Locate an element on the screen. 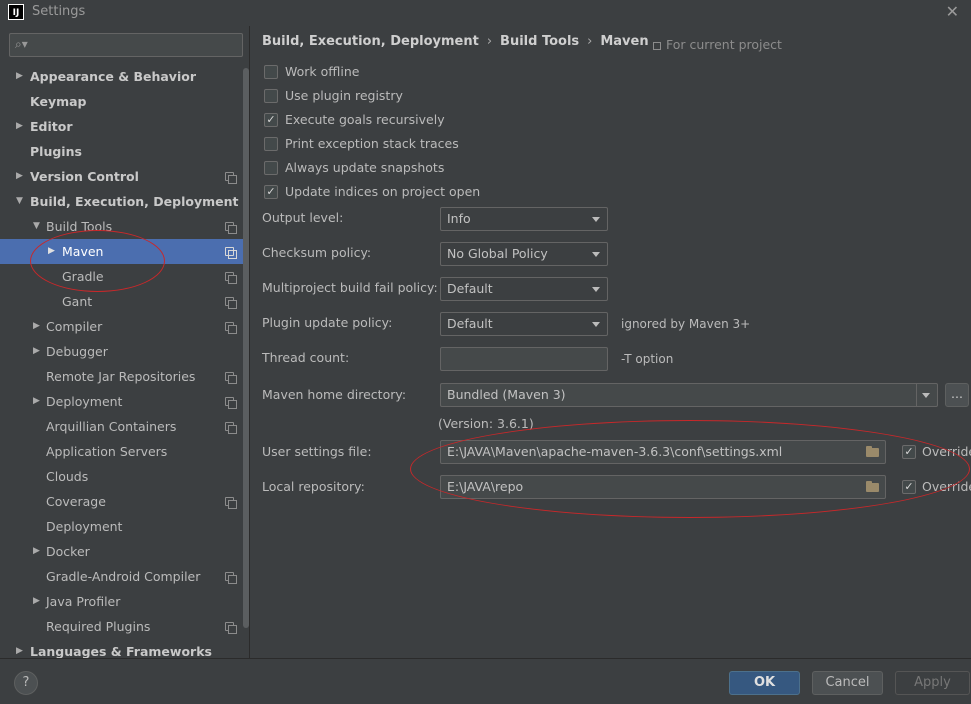  sidebar-item-remote-jar-repositories: Remote Jar Repositories is located at coordinates (121, 376).